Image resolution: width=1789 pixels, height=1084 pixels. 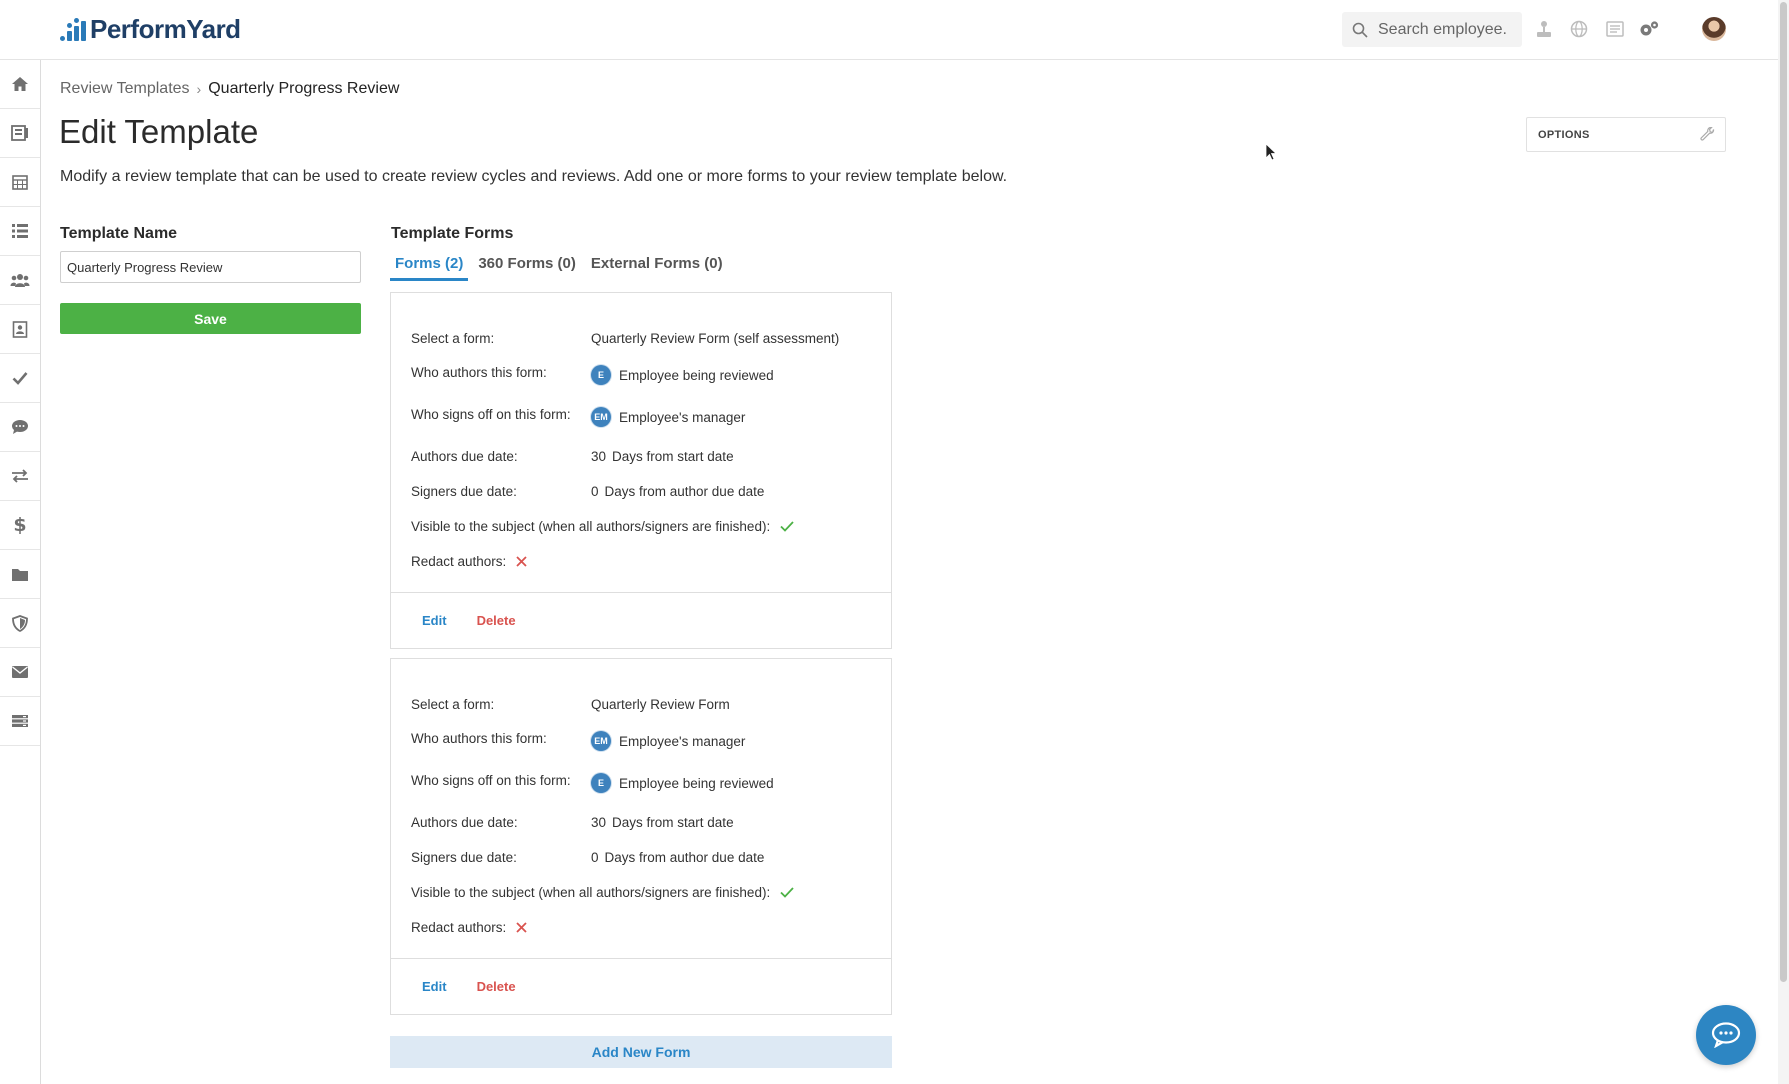 I want to click on sidebar-item-messages, so click(x=20, y=672).